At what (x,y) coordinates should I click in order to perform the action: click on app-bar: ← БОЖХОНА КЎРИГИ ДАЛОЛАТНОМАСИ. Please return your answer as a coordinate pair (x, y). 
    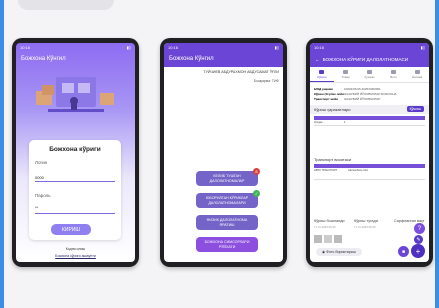
    Looking at the image, I should click on (369, 59).